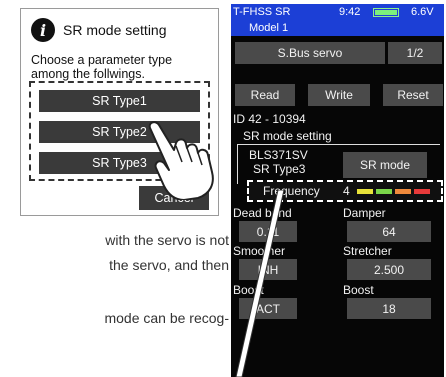 This screenshot has width=446, height=377. Describe the element at coordinates (310, 53) in the screenshot. I see `sbus-servo-button: S.Bus servo` at that location.